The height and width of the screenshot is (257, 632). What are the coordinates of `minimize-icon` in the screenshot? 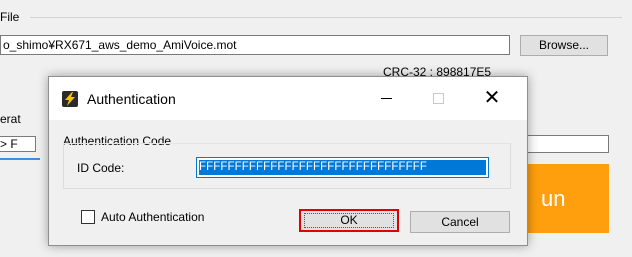 It's located at (386, 99).